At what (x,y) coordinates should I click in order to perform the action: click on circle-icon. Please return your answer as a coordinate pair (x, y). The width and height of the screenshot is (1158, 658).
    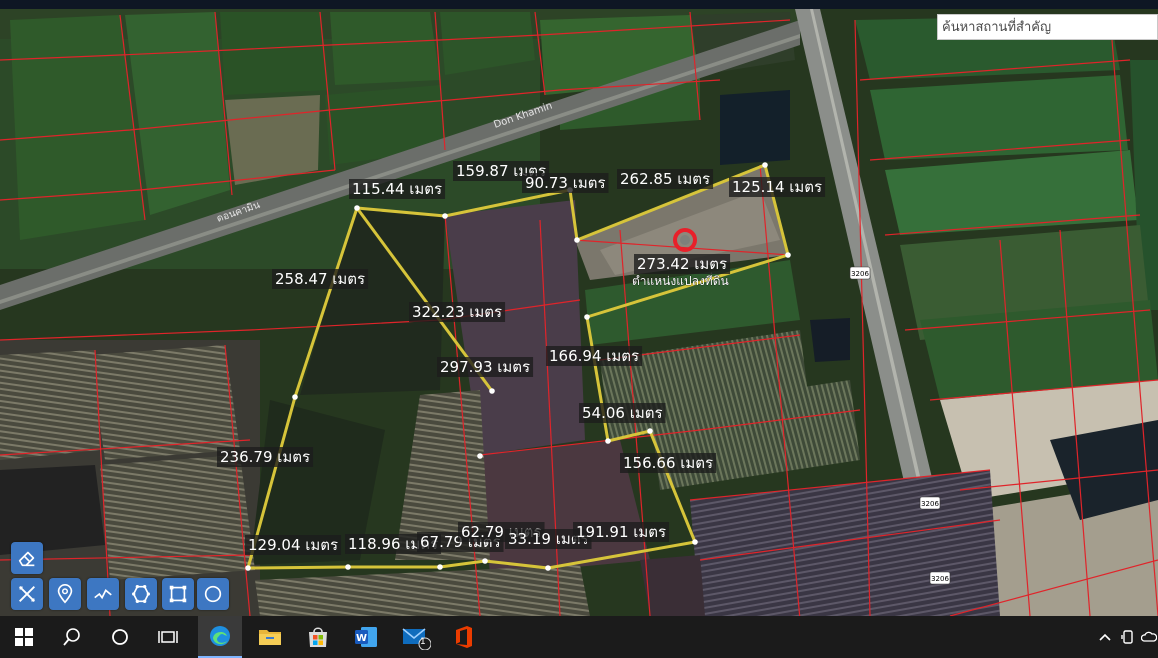
    Looking at the image, I should click on (213, 594).